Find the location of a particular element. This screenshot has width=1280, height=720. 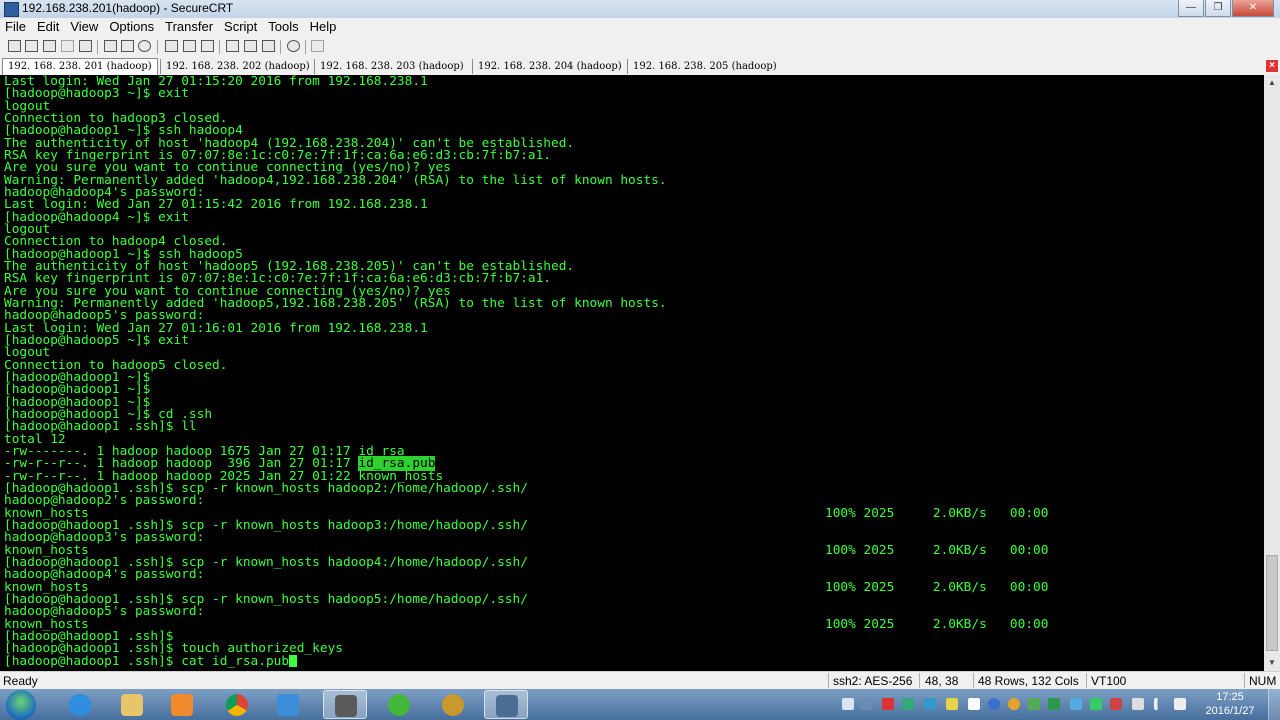

internet-explorer-taskbar-button is located at coordinates (80, 704).